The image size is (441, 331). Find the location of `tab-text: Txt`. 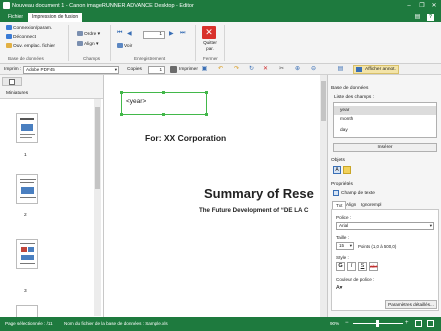

tab-text: Txt is located at coordinates (339, 205).